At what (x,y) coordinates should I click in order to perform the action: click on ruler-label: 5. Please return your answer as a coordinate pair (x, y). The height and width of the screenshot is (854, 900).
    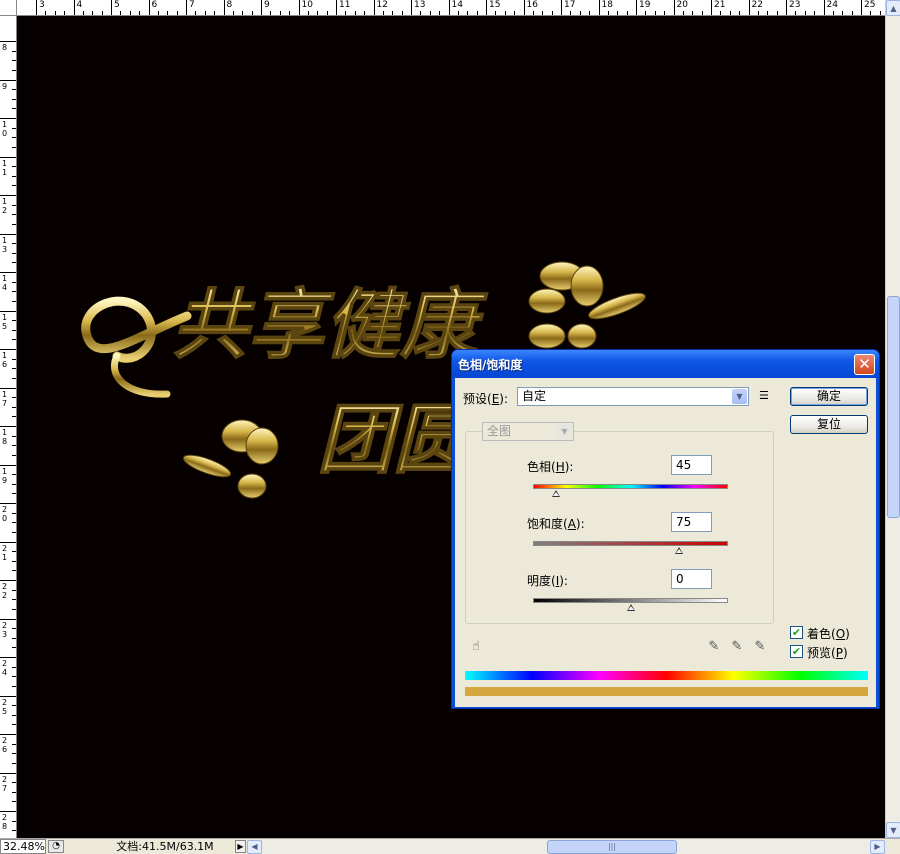
    Looking at the image, I should click on (117, 5).